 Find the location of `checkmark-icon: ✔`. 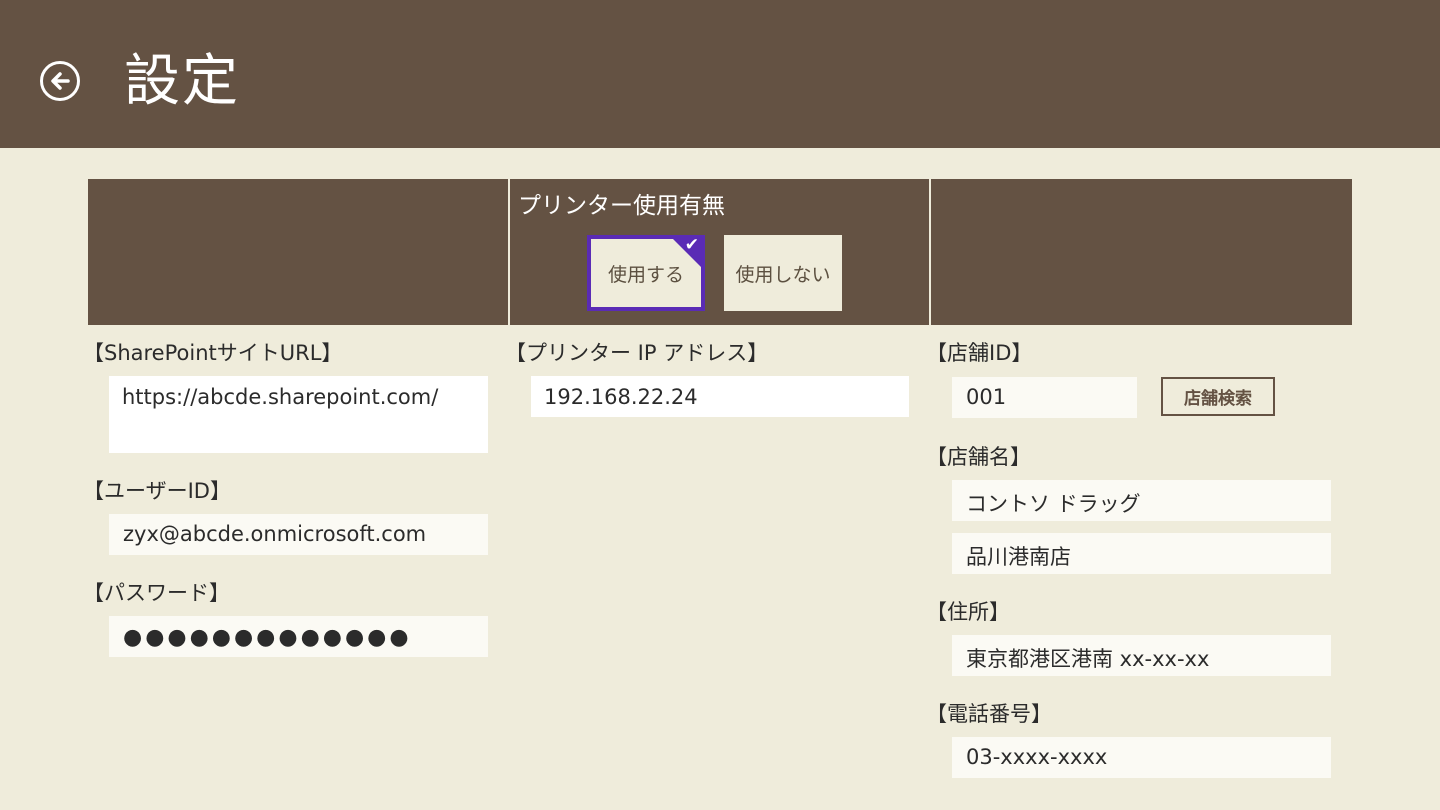

checkmark-icon: ✔ is located at coordinates (691, 245).